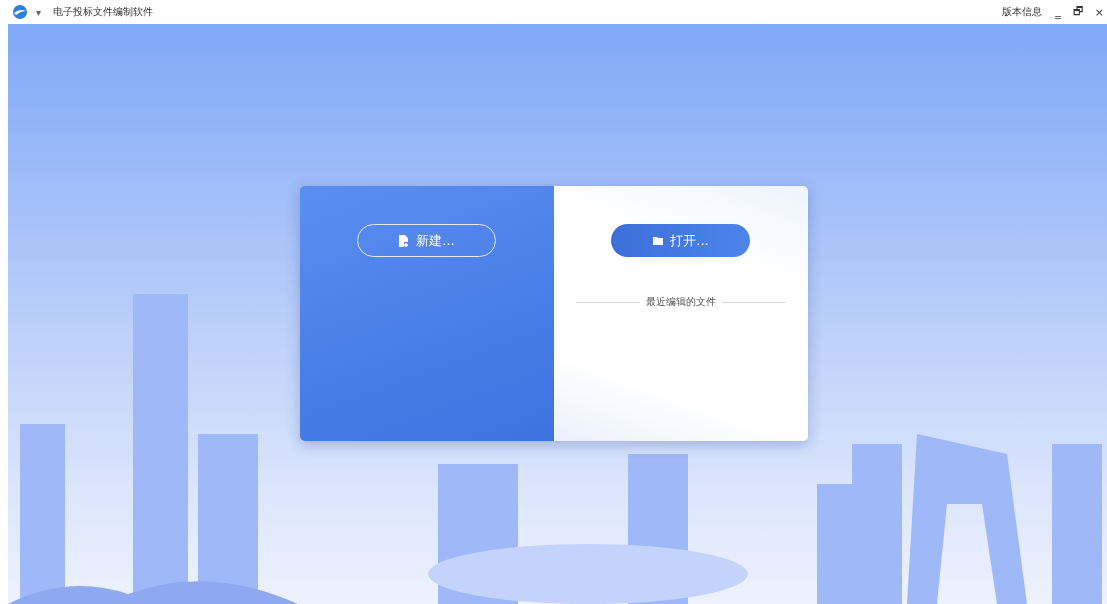 This screenshot has width=1107, height=604. Describe the element at coordinates (39, 12) in the screenshot. I see `caret-icon: ▾` at that location.